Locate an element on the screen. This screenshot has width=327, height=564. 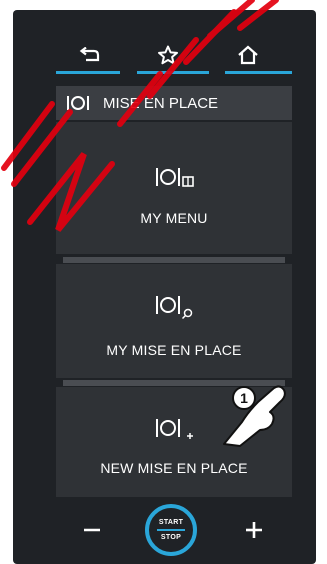
plate-cutlery-icon is located at coordinates (78, 103).